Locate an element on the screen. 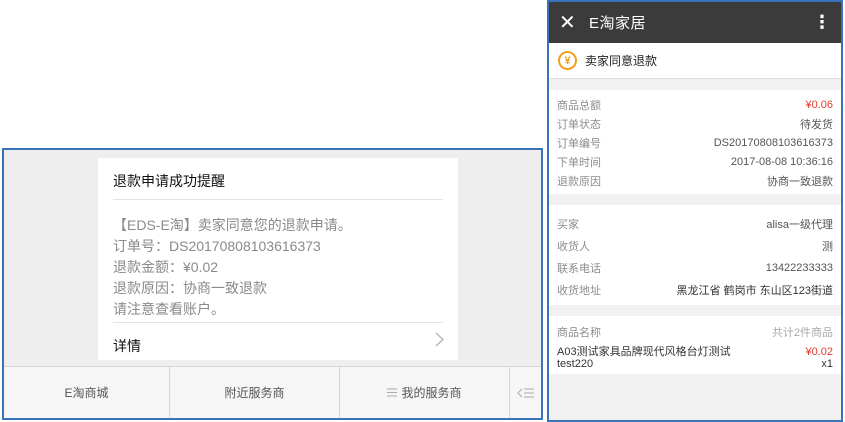  row-value: alisa一级代理 is located at coordinates (799, 225).